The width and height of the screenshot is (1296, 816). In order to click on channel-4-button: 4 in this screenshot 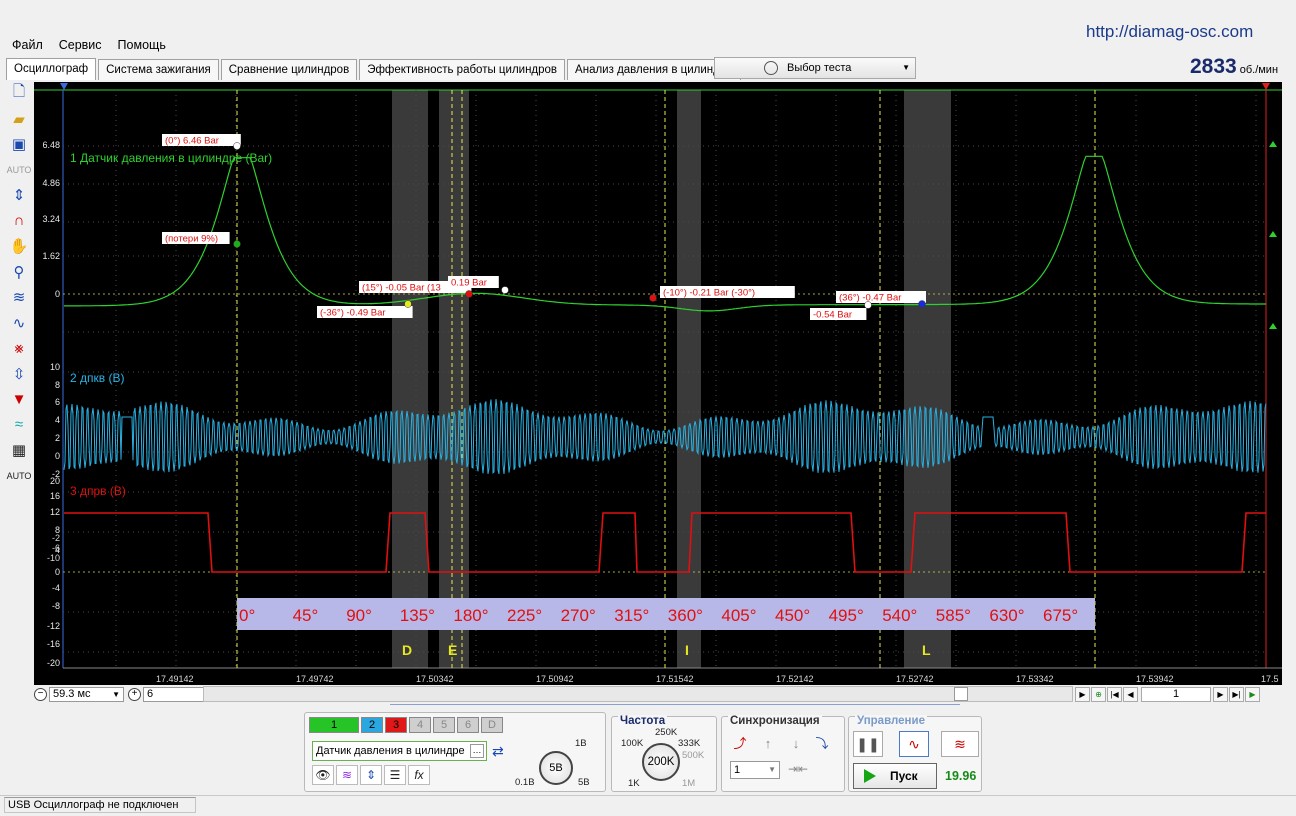, I will do `click(420, 725)`.